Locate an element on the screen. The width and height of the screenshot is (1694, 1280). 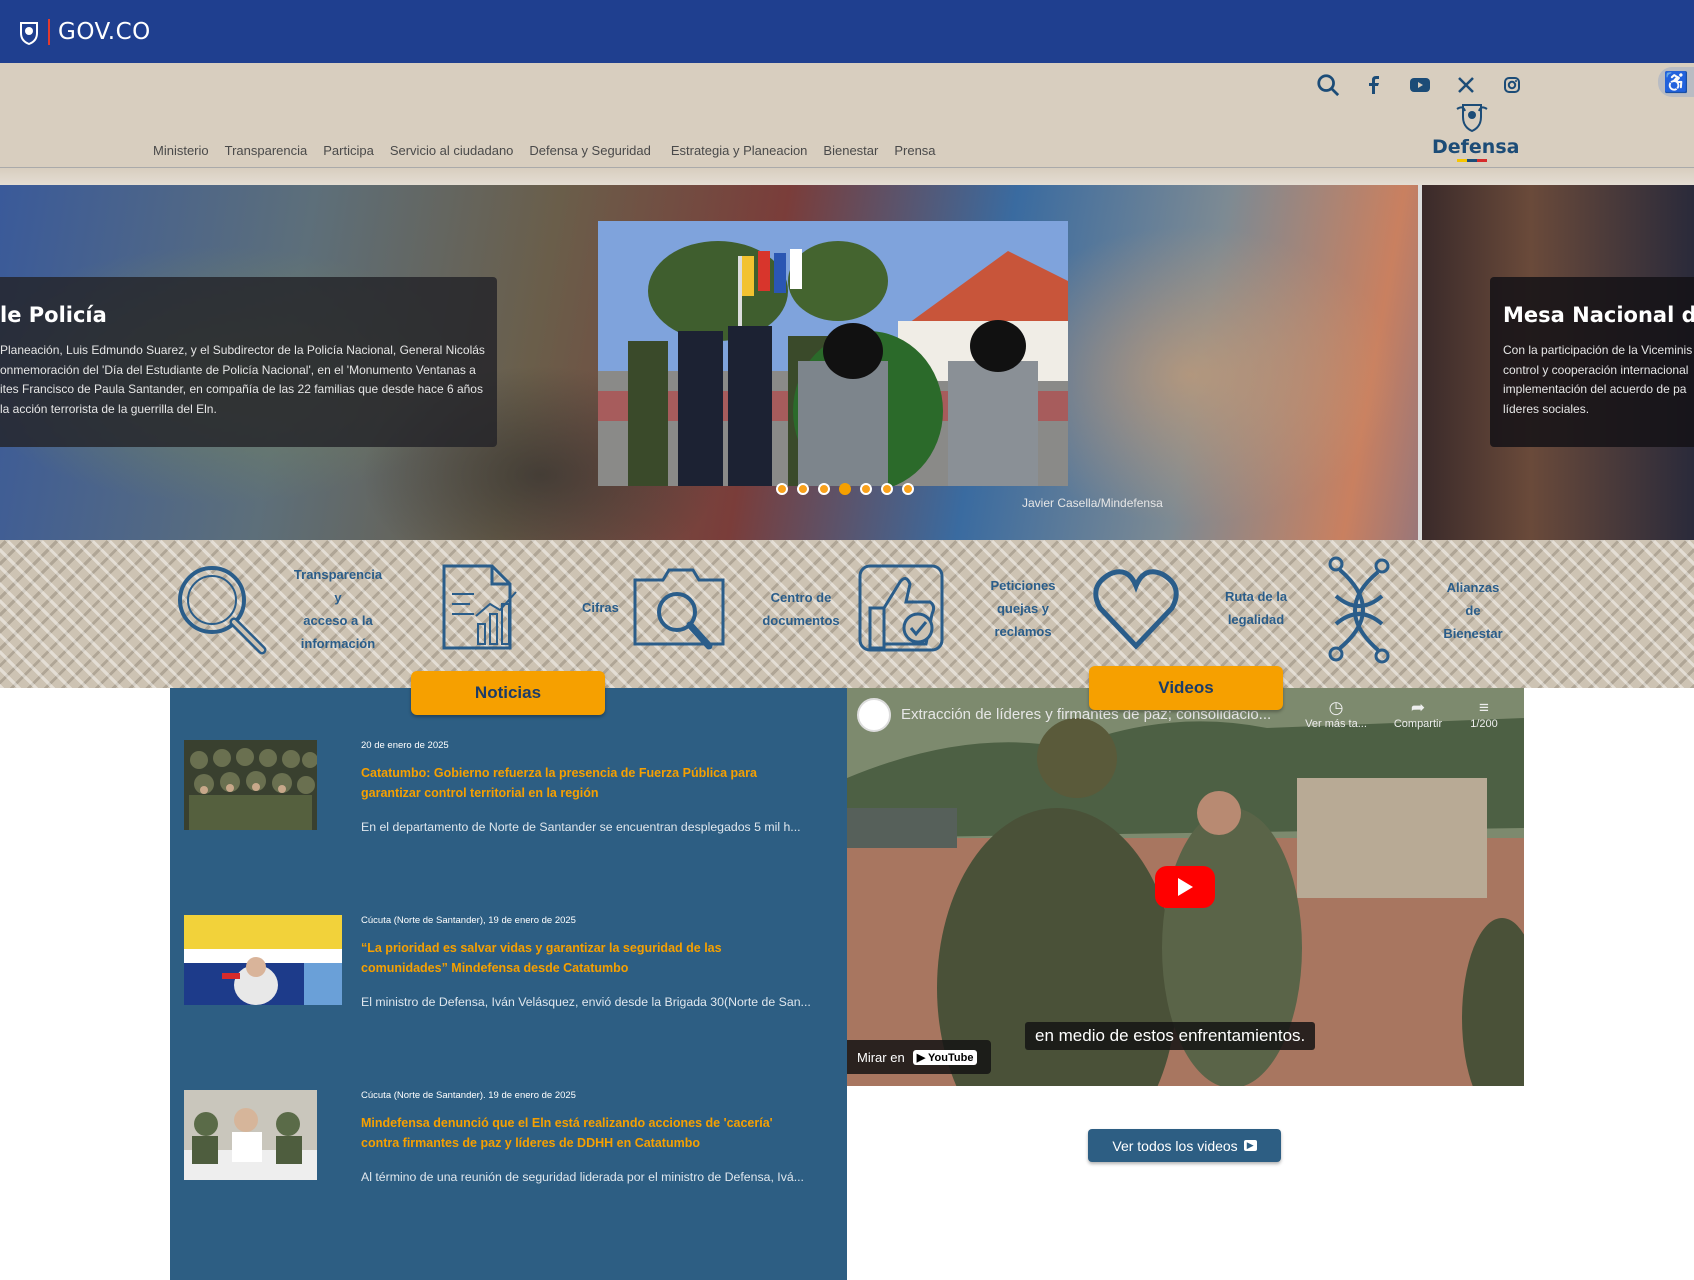
nav-servicio-ciudadano: Servicio al ciudadano is located at coordinates (452, 150).